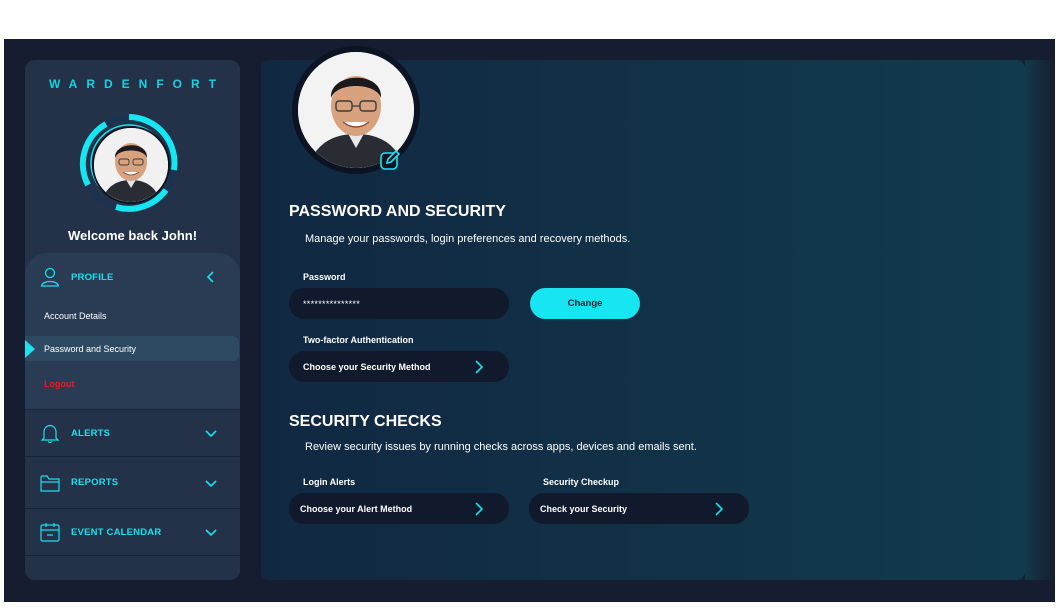 The height and width of the screenshot is (609, 1059). I want to click on login-alerts-select: Choose your Alert Method, so click(399, 508).